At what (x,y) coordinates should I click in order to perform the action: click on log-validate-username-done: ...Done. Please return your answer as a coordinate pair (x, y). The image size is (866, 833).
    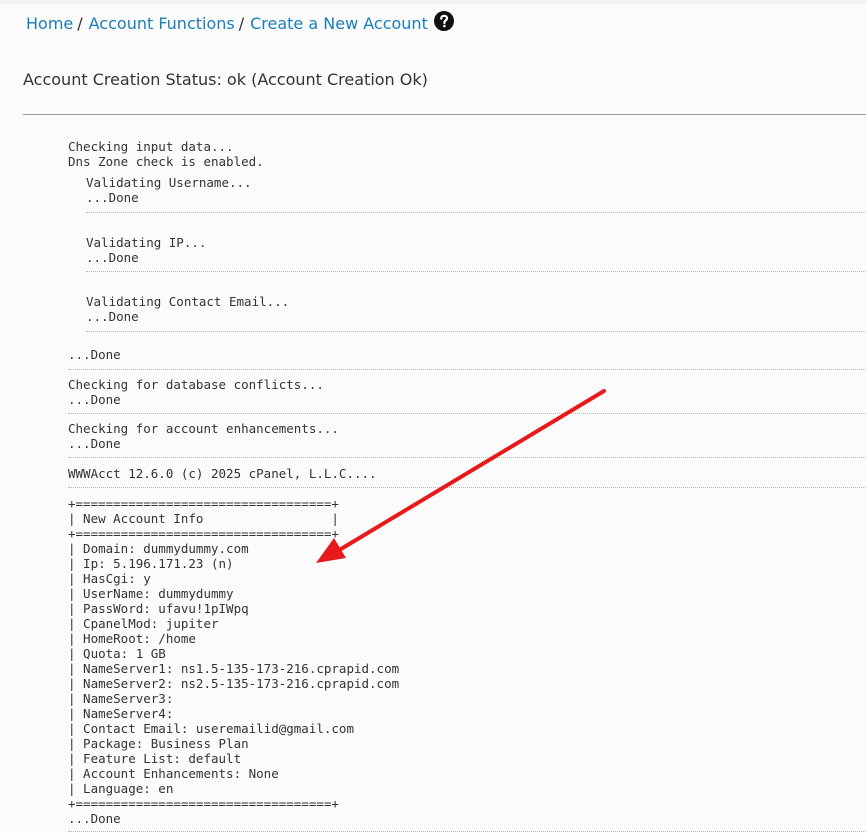
    Looking at the image, I should click on (112, 197).